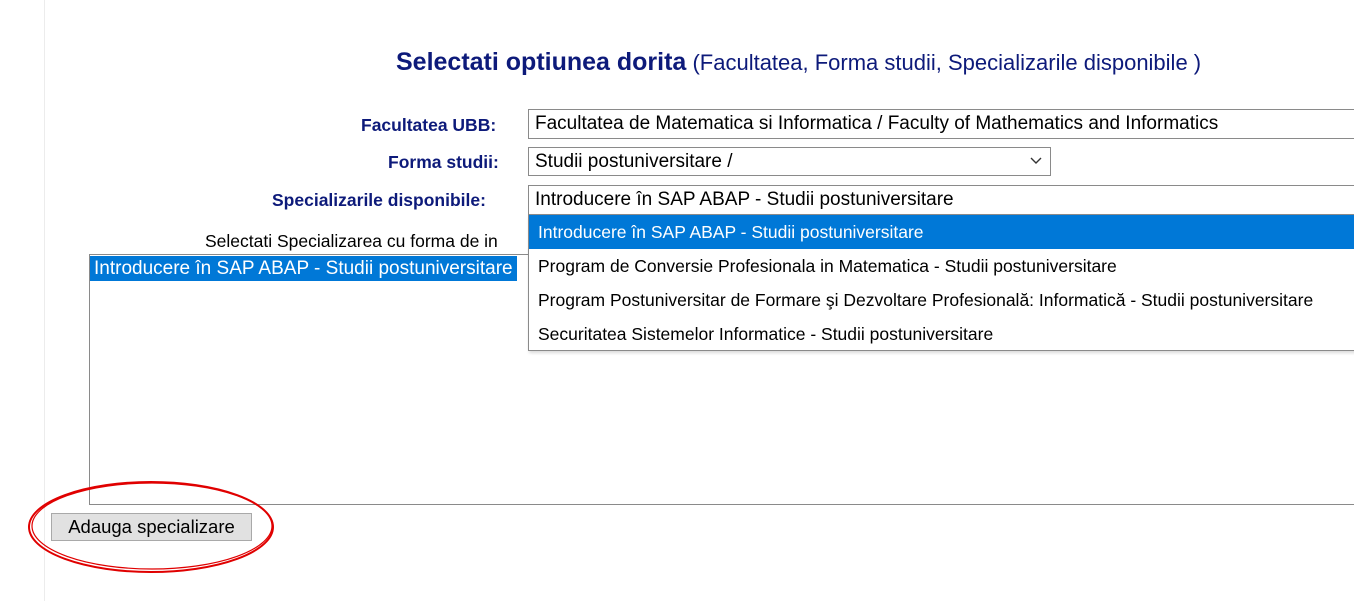 This screenshot has height=601, width=1354. I want to click on study-form-label: Forma studii:, so click(443, 162).